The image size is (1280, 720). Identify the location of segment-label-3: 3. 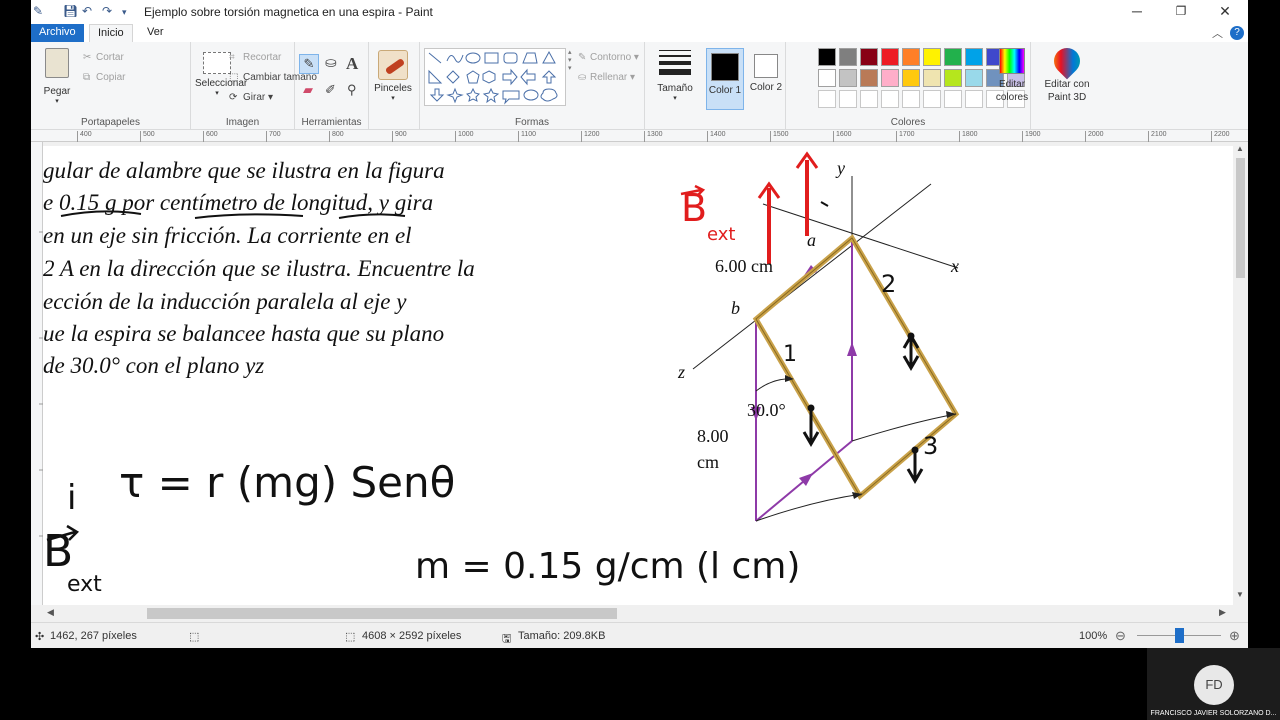
(931, 446).